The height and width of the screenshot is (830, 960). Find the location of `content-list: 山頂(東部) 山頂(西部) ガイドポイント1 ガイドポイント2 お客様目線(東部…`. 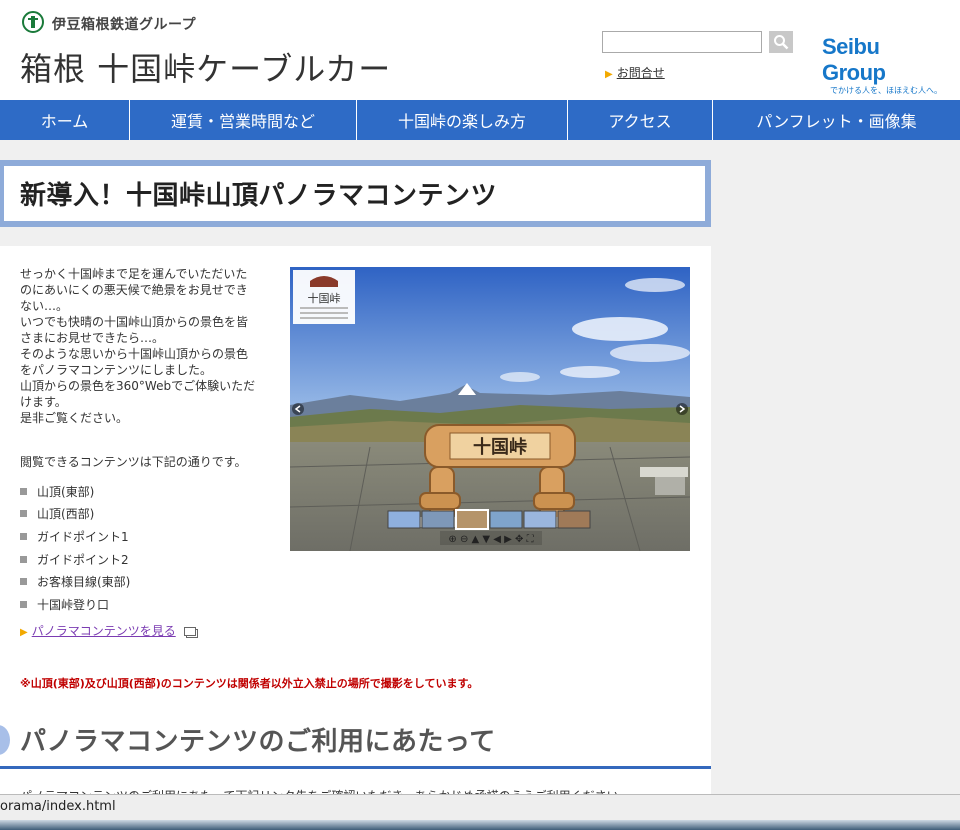

content-list: 山頂(東部) 山頂(西部) ガイドポイント1 ガイドポイント2 お客様目線(東部… is located at coordinates (75, 548).